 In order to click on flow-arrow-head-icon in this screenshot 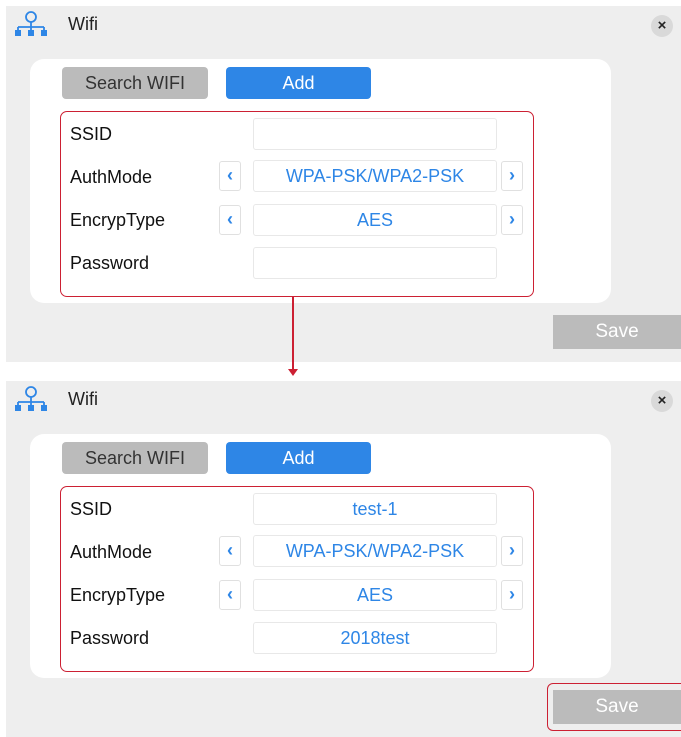, I will do `click(293, 372)`.